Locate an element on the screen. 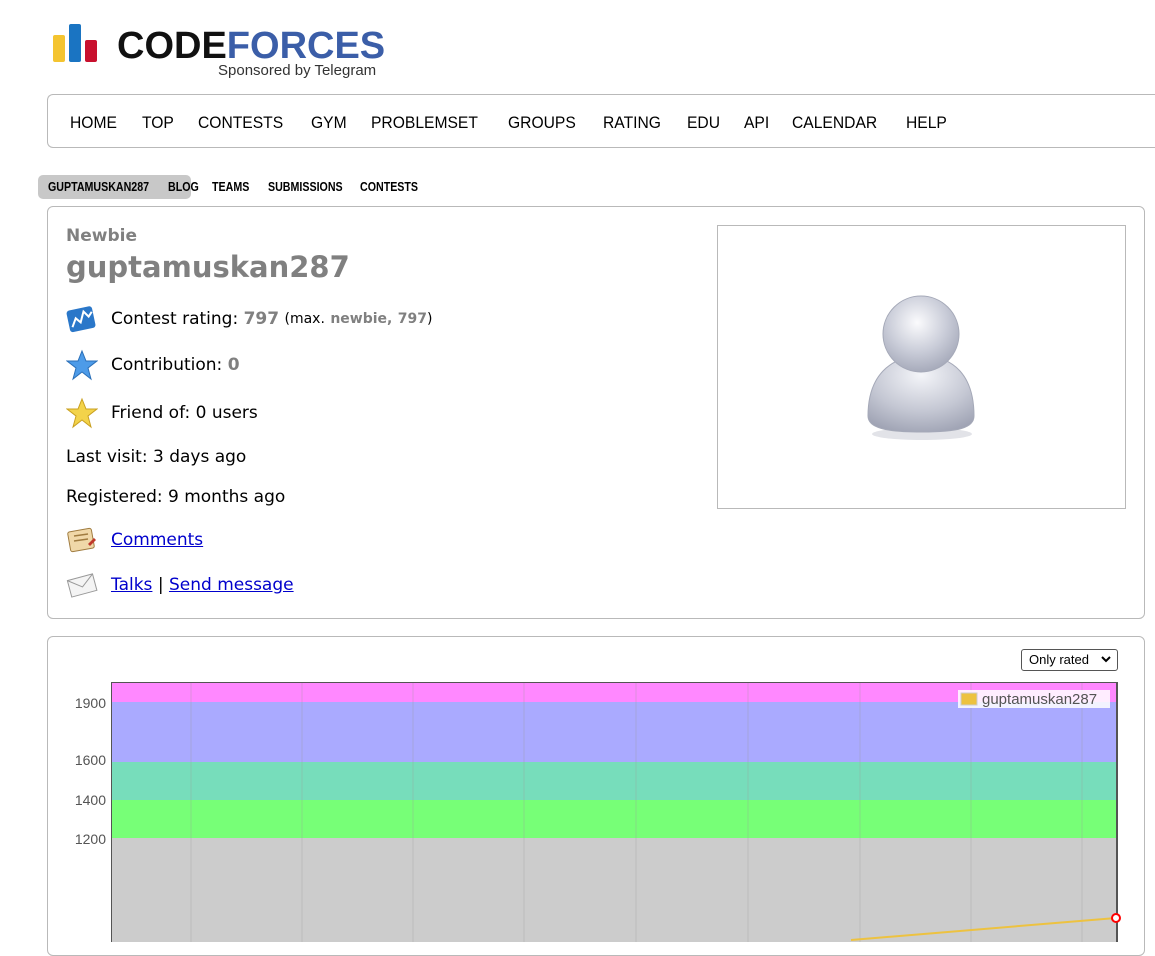 This screenshot has height=956, width=1155. y-tick-label: 1600 is located at coordinates (90, 760).